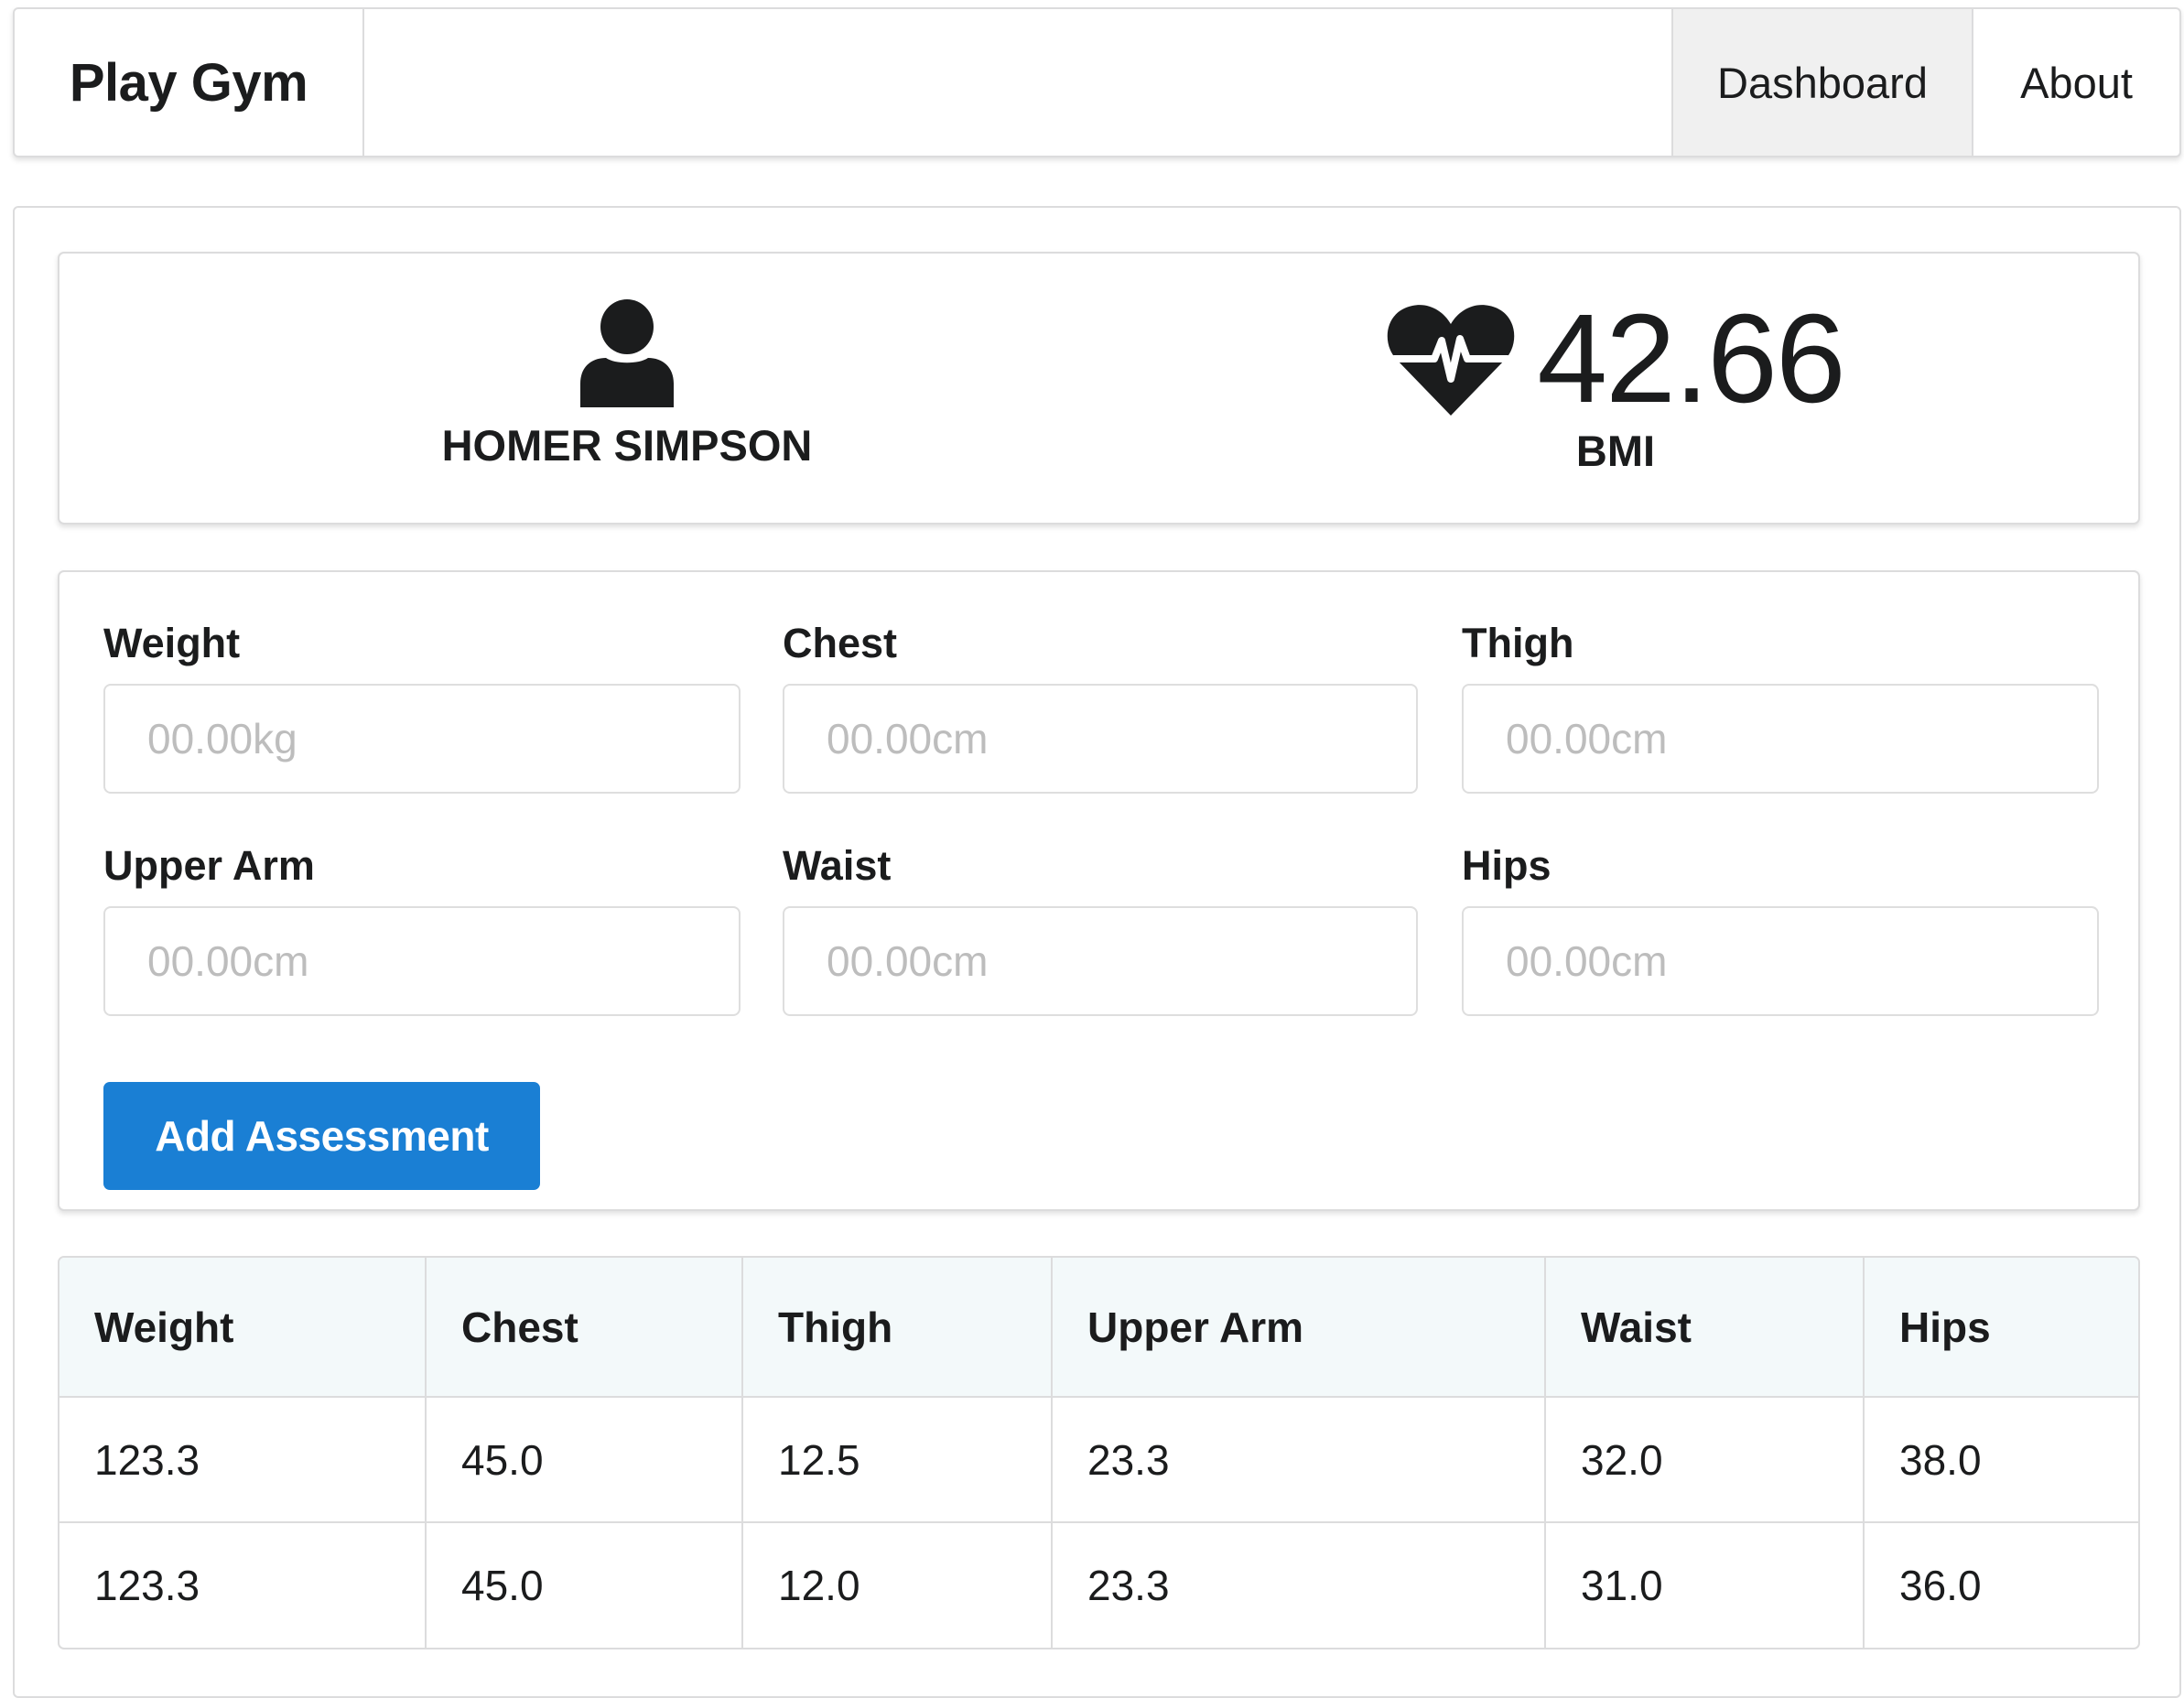  What do you see at coordinates (2000, 1328) in the screenshot?
I see `column-header-hips: Hips` at bounding box center [2000, 1328].